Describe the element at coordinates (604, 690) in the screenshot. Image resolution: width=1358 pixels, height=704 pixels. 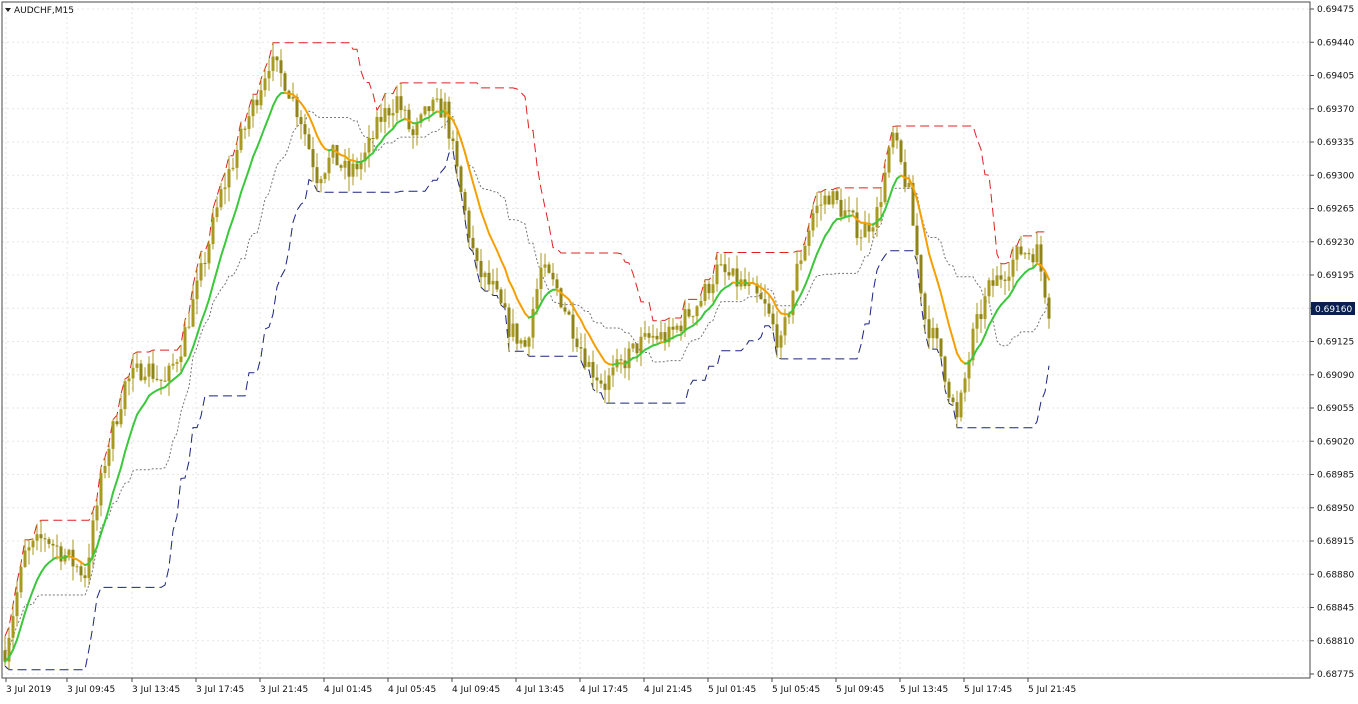
I see `x-tick-label: 4 Jul 17:45` at that location.